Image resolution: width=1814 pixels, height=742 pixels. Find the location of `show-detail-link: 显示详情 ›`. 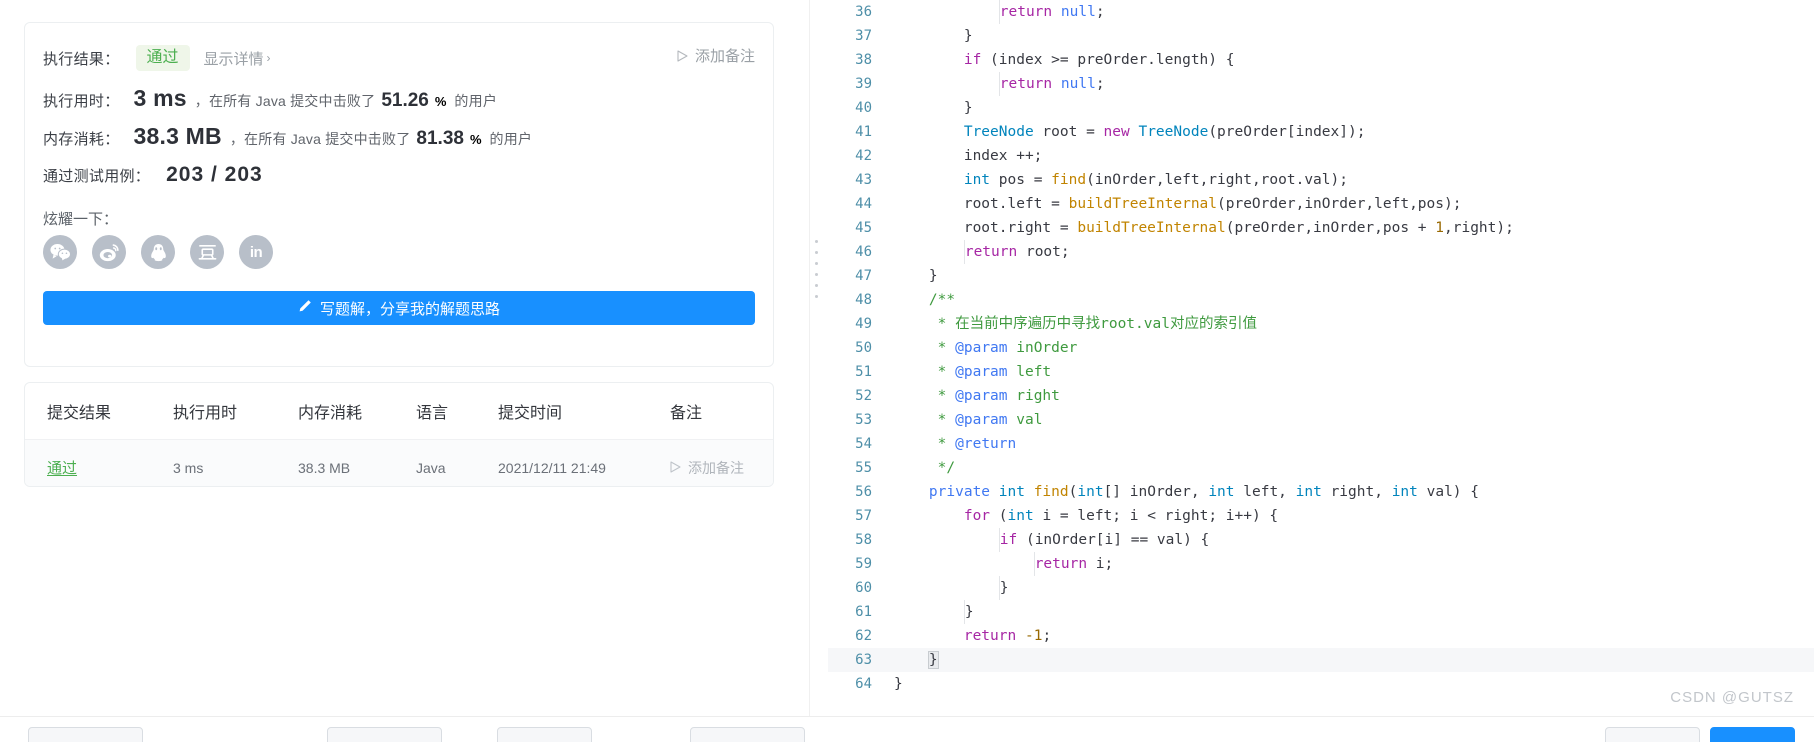

show-detail-link: 显示详情 › is located at coordinates (237, 58).